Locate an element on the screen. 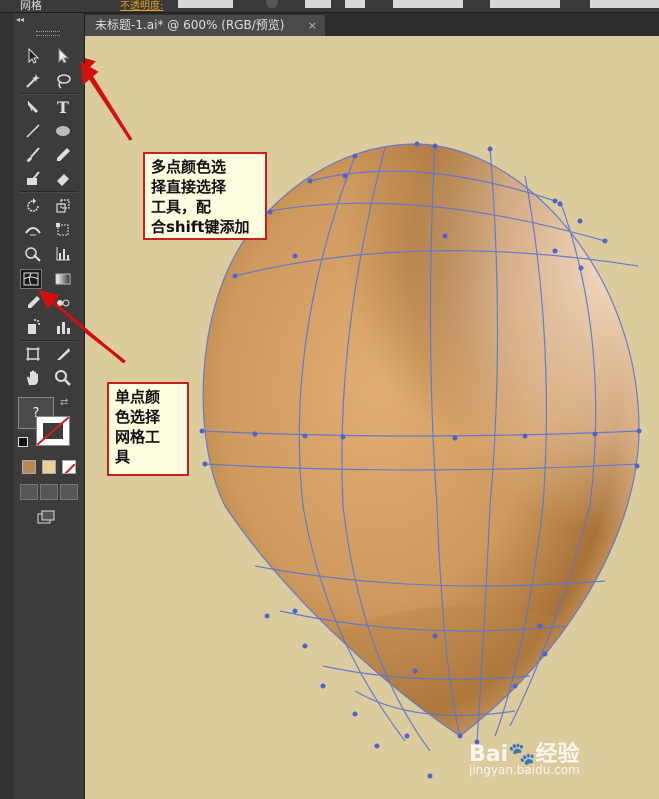  gradient-icon is located at coordinates (63, 279).